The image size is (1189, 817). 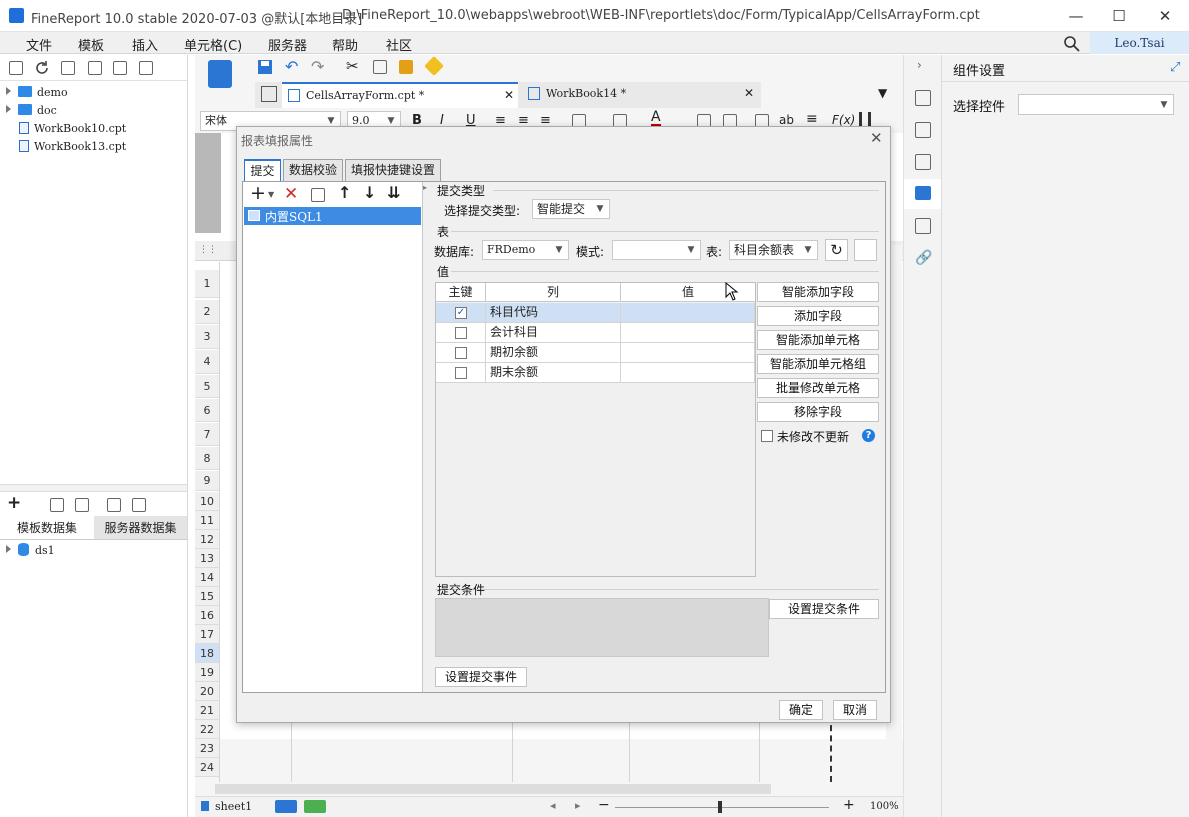 What do you see at coordinates (16, 68) in the screenshot?
I see `new-folder-icon` at bounding box center [16, 68].